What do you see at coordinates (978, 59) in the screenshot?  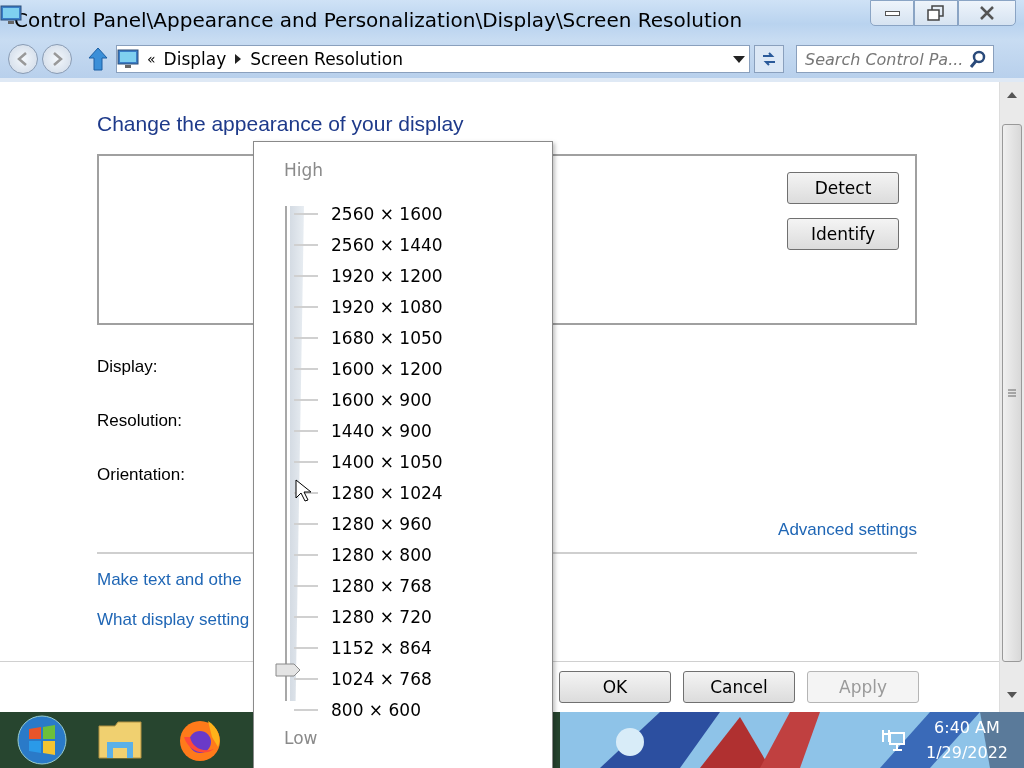 I see `search-icon` at bounding box center [978, 59].